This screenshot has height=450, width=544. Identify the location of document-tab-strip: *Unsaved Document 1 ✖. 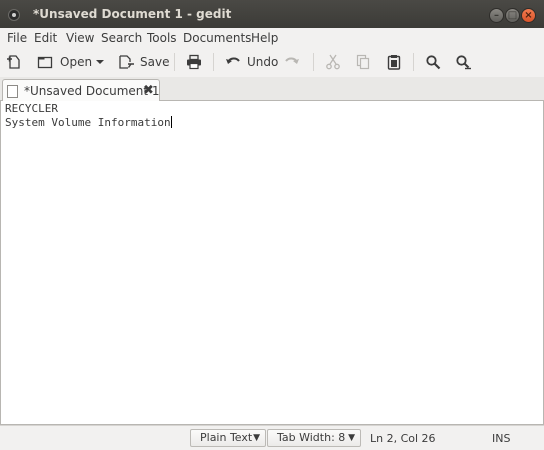
(272, 89).